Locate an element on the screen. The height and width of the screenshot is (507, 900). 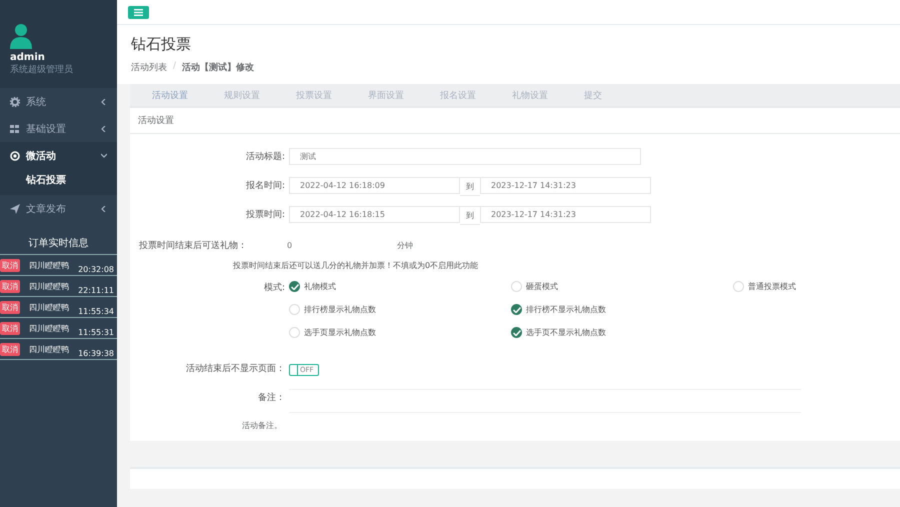
text-field: 测试 is located at coordinates (465, 156).